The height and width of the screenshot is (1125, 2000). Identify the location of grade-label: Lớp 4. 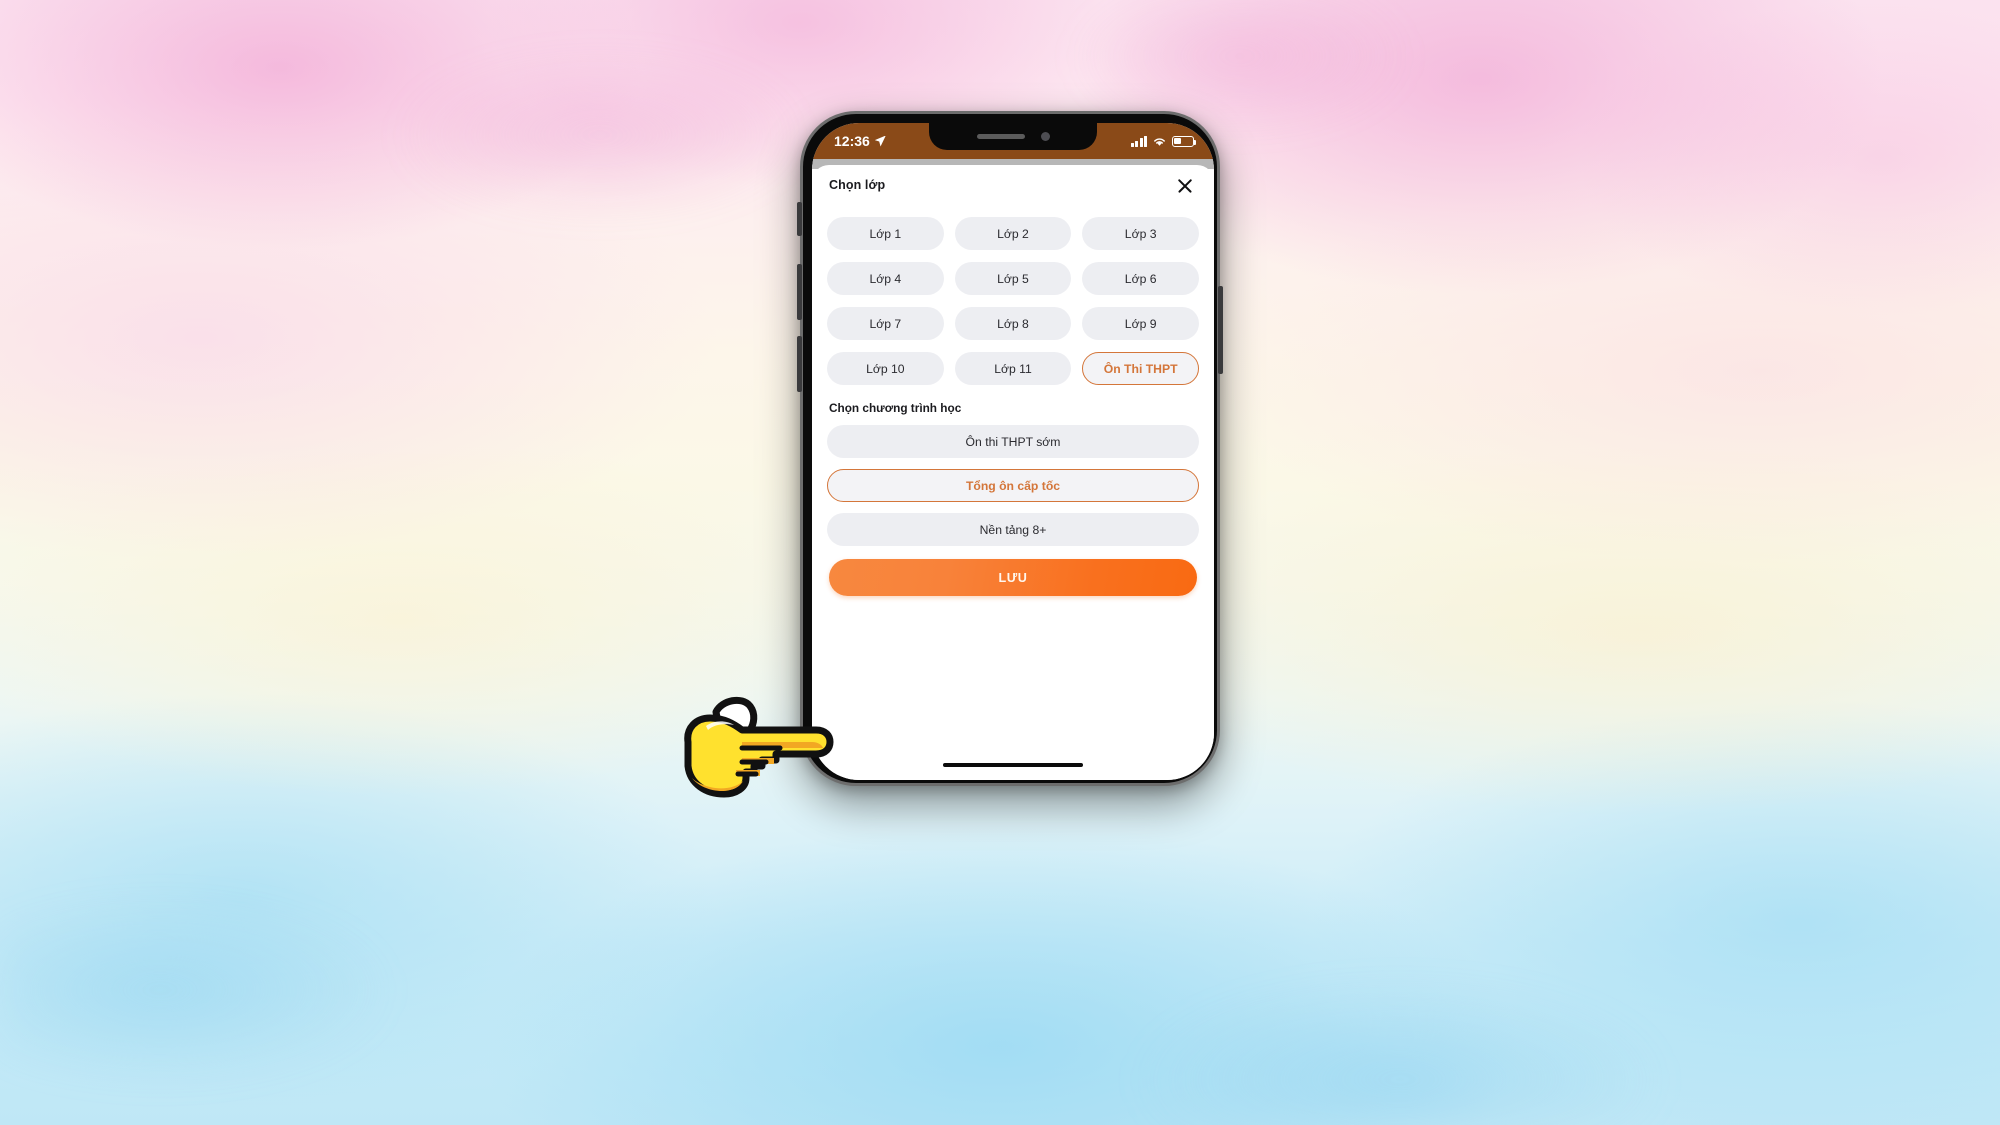
(885, 278).